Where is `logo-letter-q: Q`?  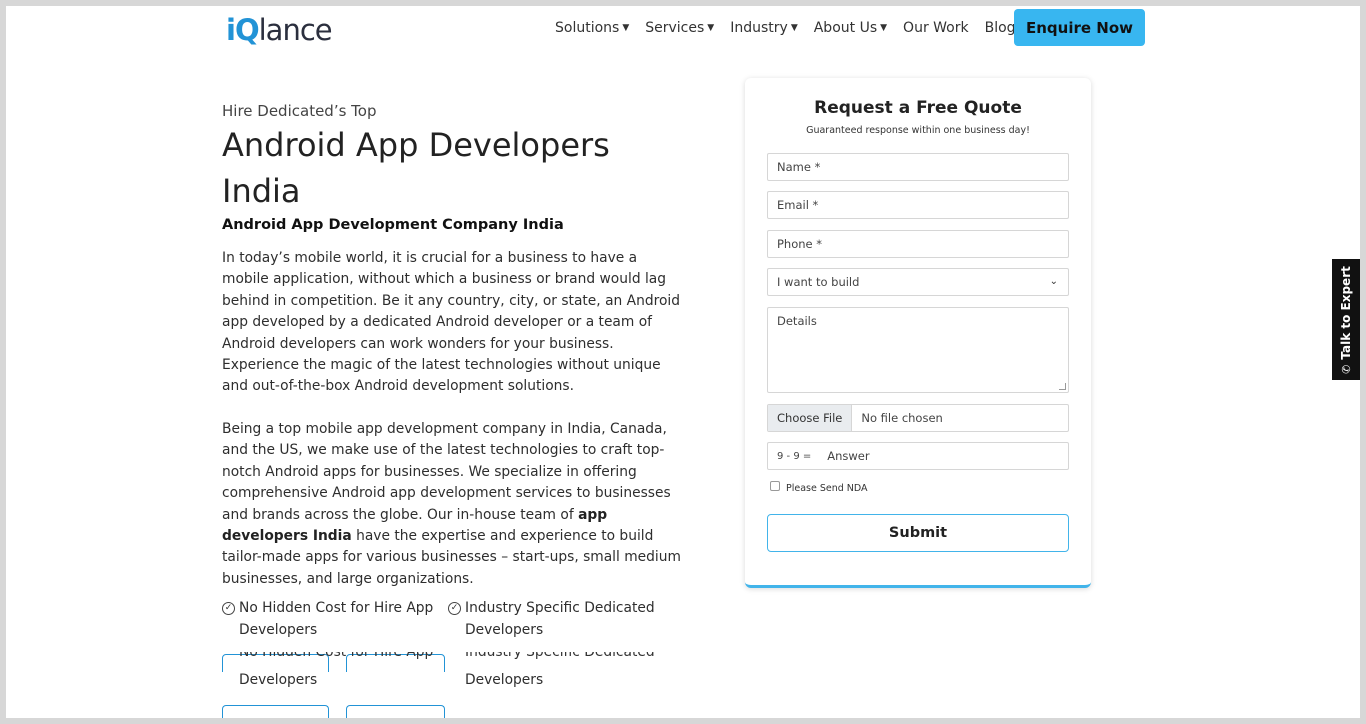
logo-letter-q: Q is located at coordinates (247, 30).